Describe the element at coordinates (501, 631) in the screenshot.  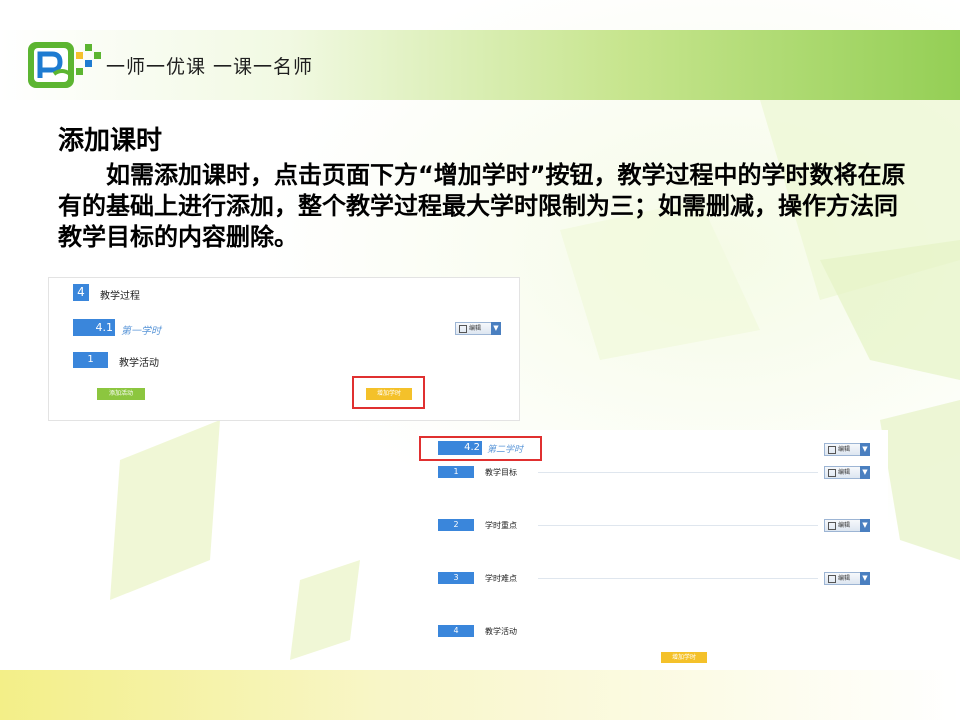
I see `item-title: 教学活动` at that location.